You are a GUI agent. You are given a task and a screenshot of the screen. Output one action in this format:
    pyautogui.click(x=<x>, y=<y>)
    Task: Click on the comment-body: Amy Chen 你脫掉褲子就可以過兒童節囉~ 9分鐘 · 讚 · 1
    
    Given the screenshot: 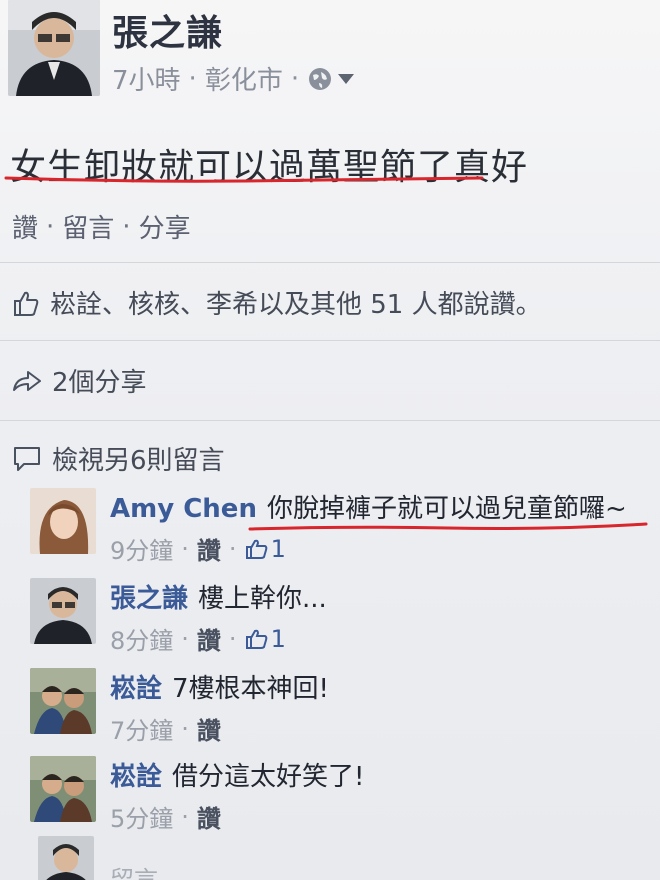 What is the action you would take?
    pyautogui.click(x=380, y=527)
    